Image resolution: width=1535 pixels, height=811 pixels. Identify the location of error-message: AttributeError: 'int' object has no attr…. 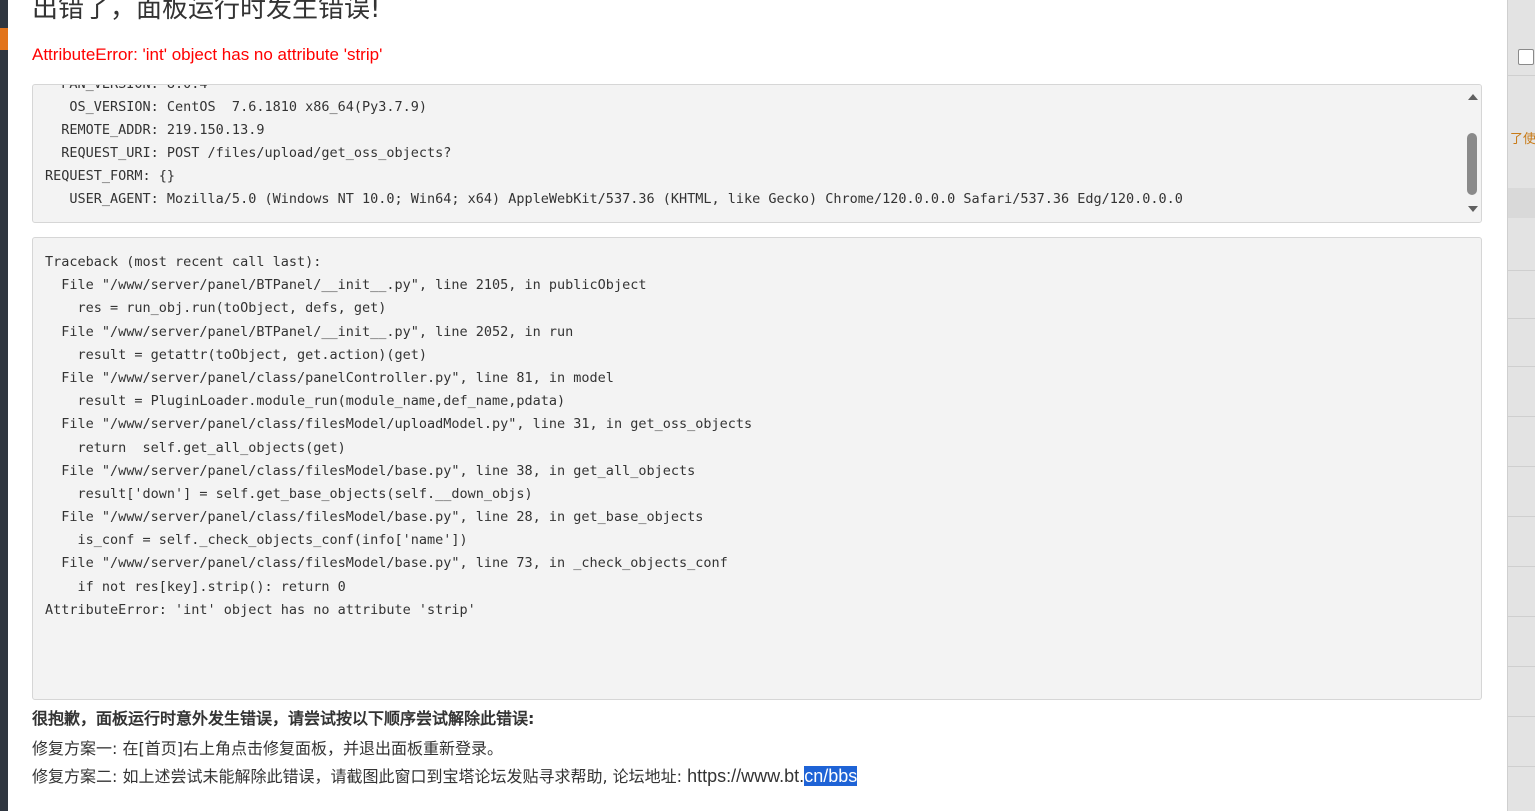
(207, 54).